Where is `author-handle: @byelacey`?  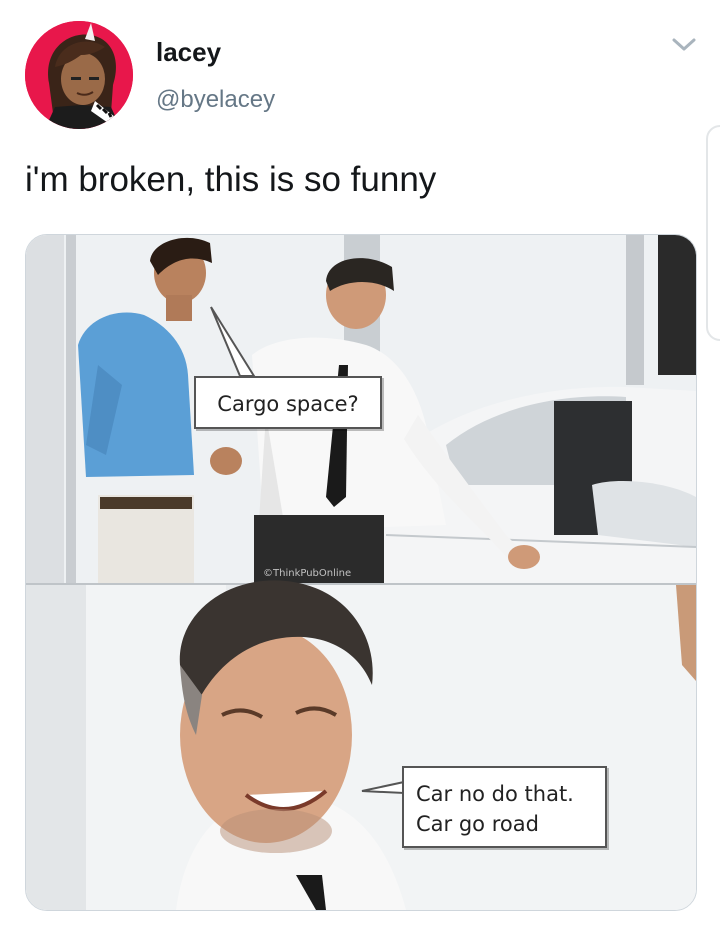 author-handle: @byelacey is located at coordinates (215, 100).